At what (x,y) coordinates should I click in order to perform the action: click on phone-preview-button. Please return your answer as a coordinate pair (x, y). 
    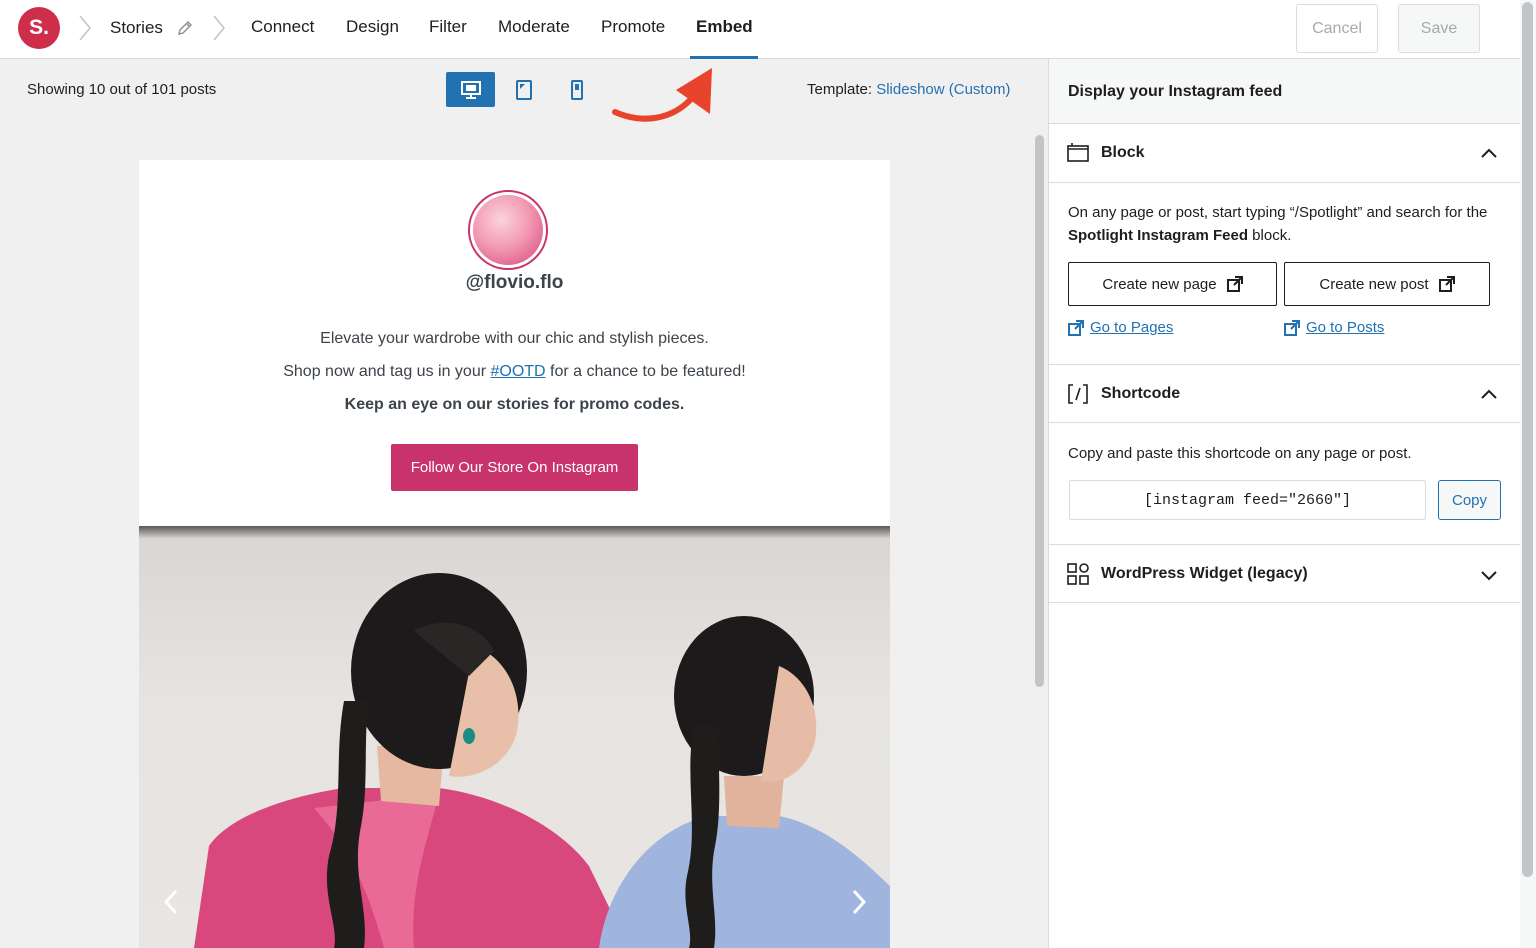
    Looking at the image, I should click on (576, 89).